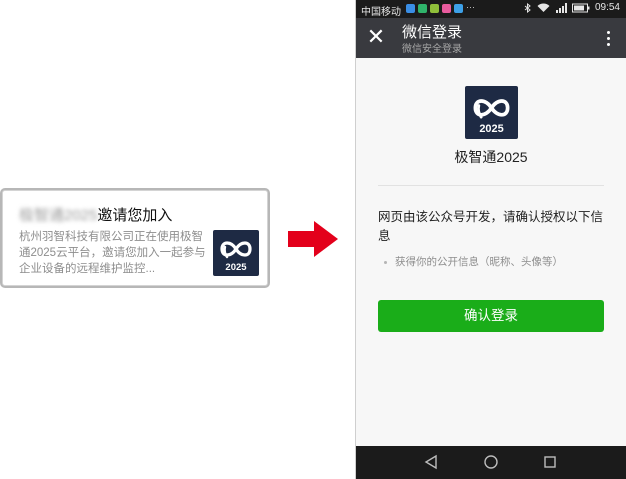  What do you see at coordinates (608, 38) in the screenshot?
I see `more-vertical-icon` at bounding box center [608, 38].